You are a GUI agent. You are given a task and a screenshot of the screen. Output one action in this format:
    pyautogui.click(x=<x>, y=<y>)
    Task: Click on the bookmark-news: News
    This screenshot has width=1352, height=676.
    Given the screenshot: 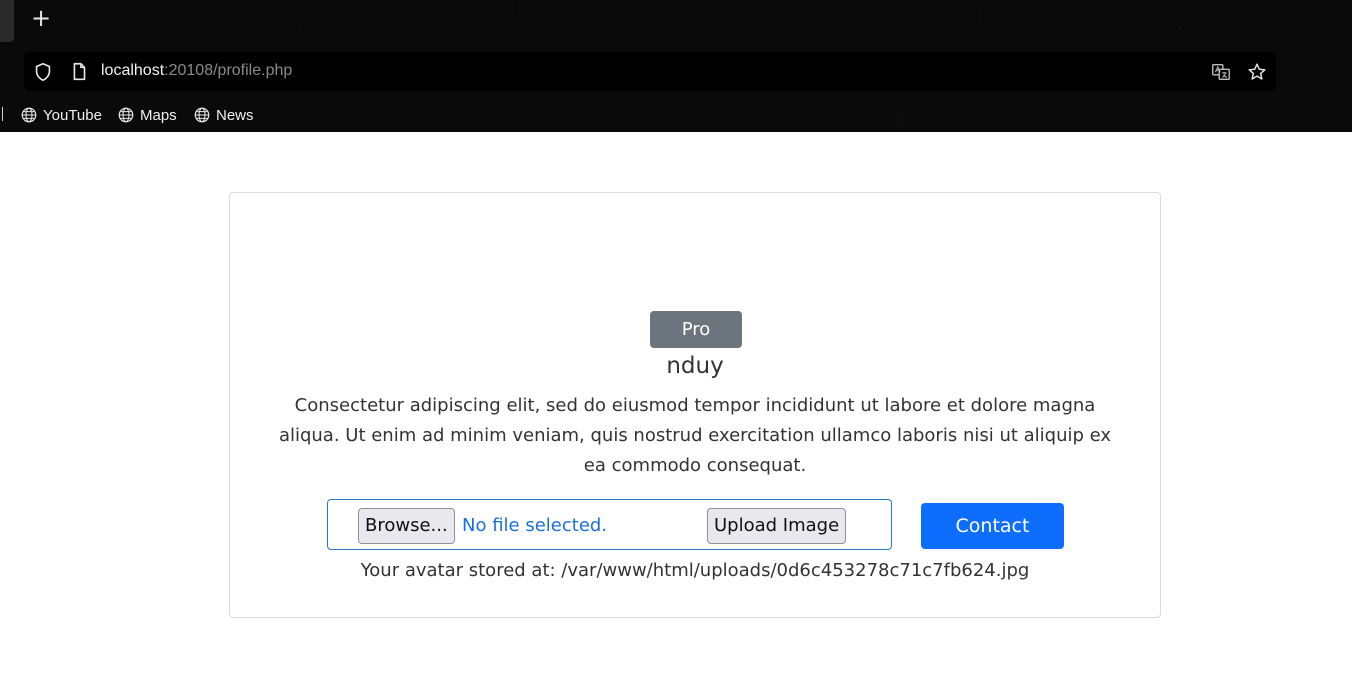 What is the action you would take?
    pyautogui.click(x=223, y=115)
    